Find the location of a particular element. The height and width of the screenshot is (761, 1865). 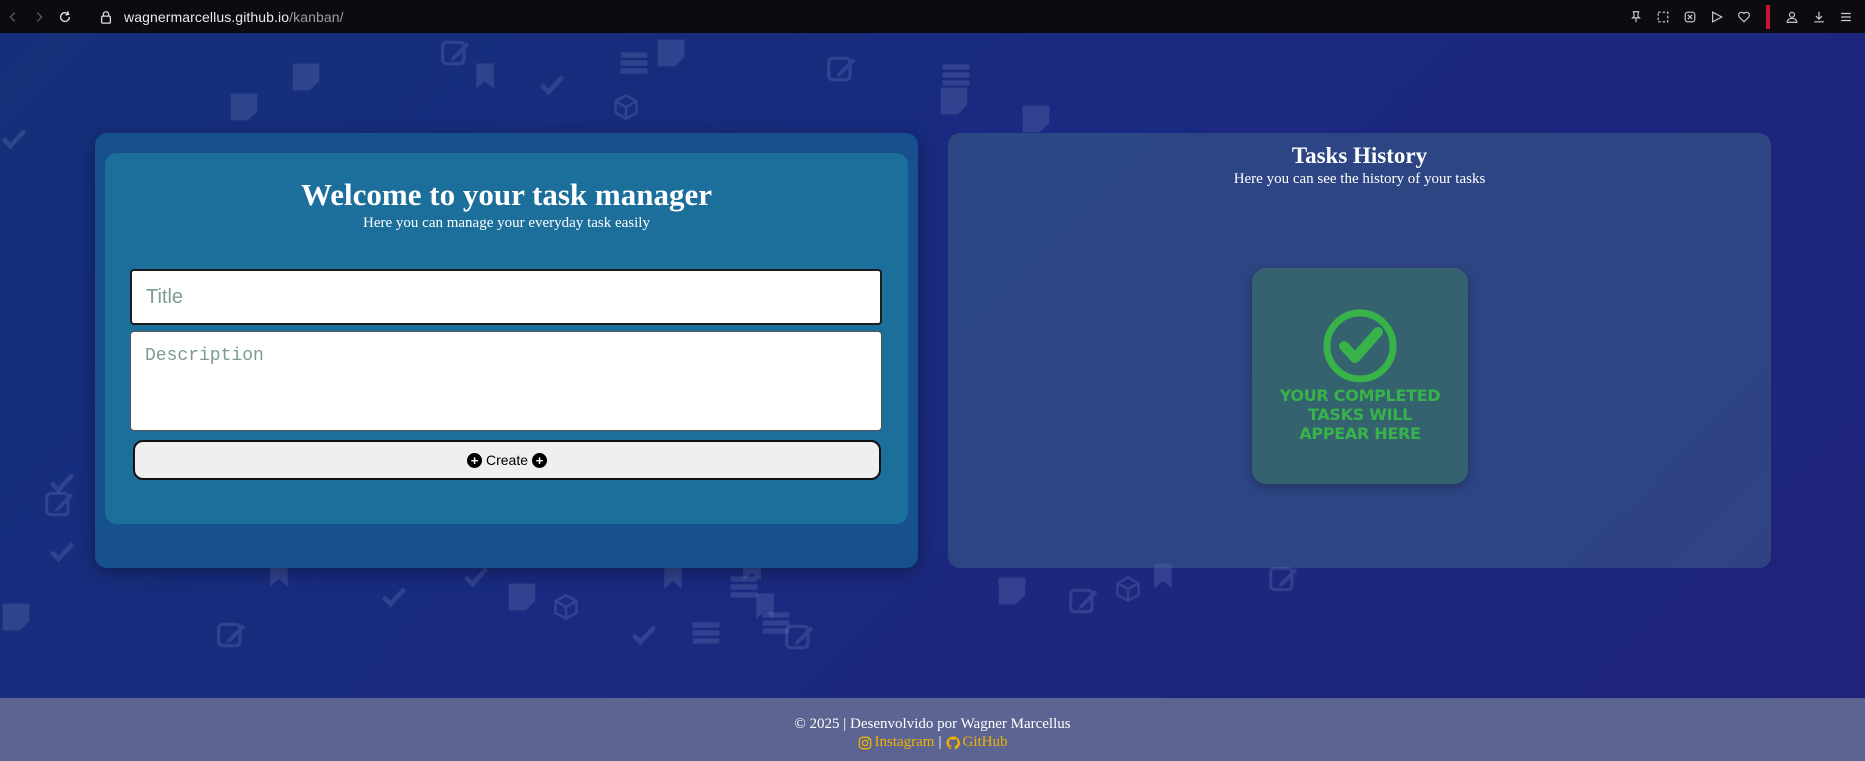

address-bar: wagnermarcellus.github.io/kanban/ is located at coordinates (234, 17).